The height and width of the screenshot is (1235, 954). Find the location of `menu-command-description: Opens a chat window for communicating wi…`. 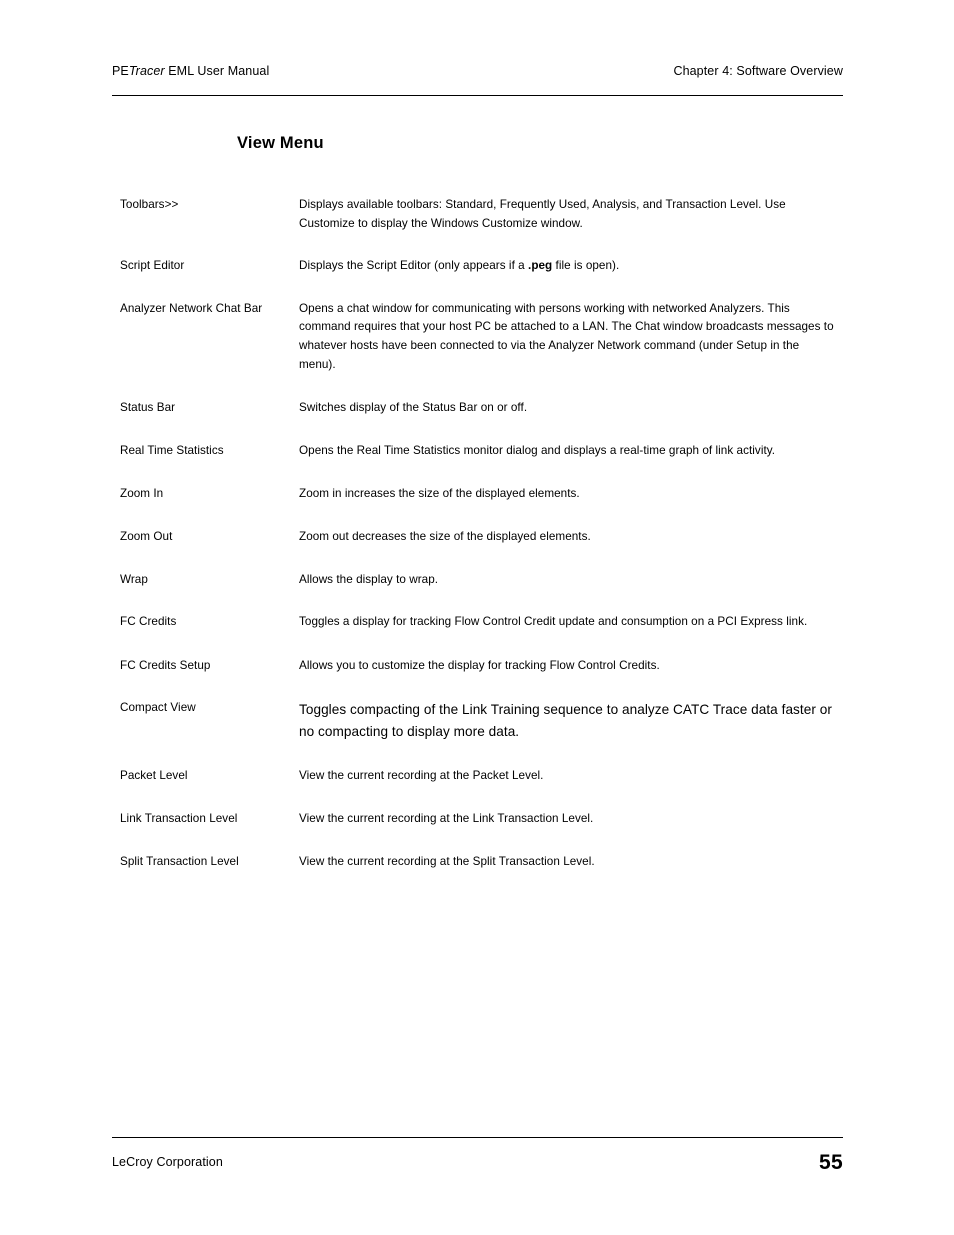

menu-command-description: Opens a chat window for communicating wi… is located at coordinates (567, 337).